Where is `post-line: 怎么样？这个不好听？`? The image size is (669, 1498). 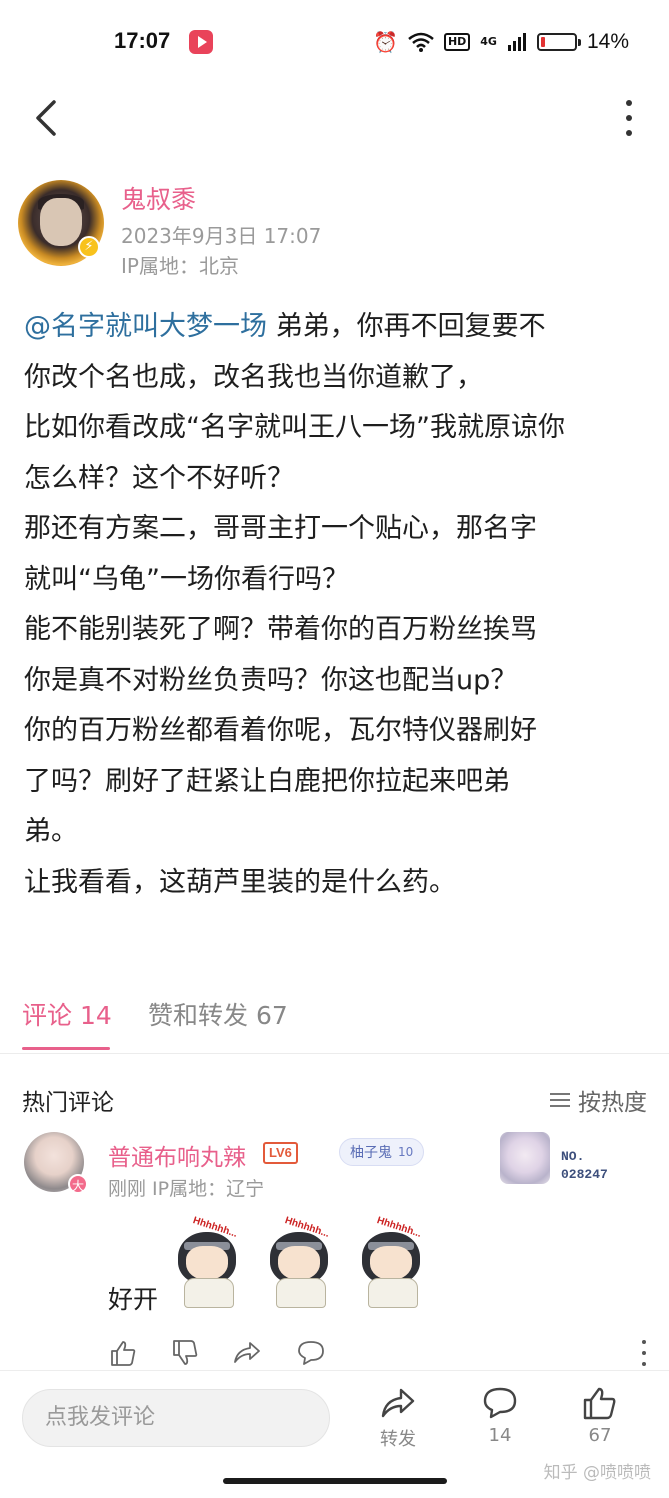 post-line: 怎么样？这个不好听？ is located at coordinates (159, 478).